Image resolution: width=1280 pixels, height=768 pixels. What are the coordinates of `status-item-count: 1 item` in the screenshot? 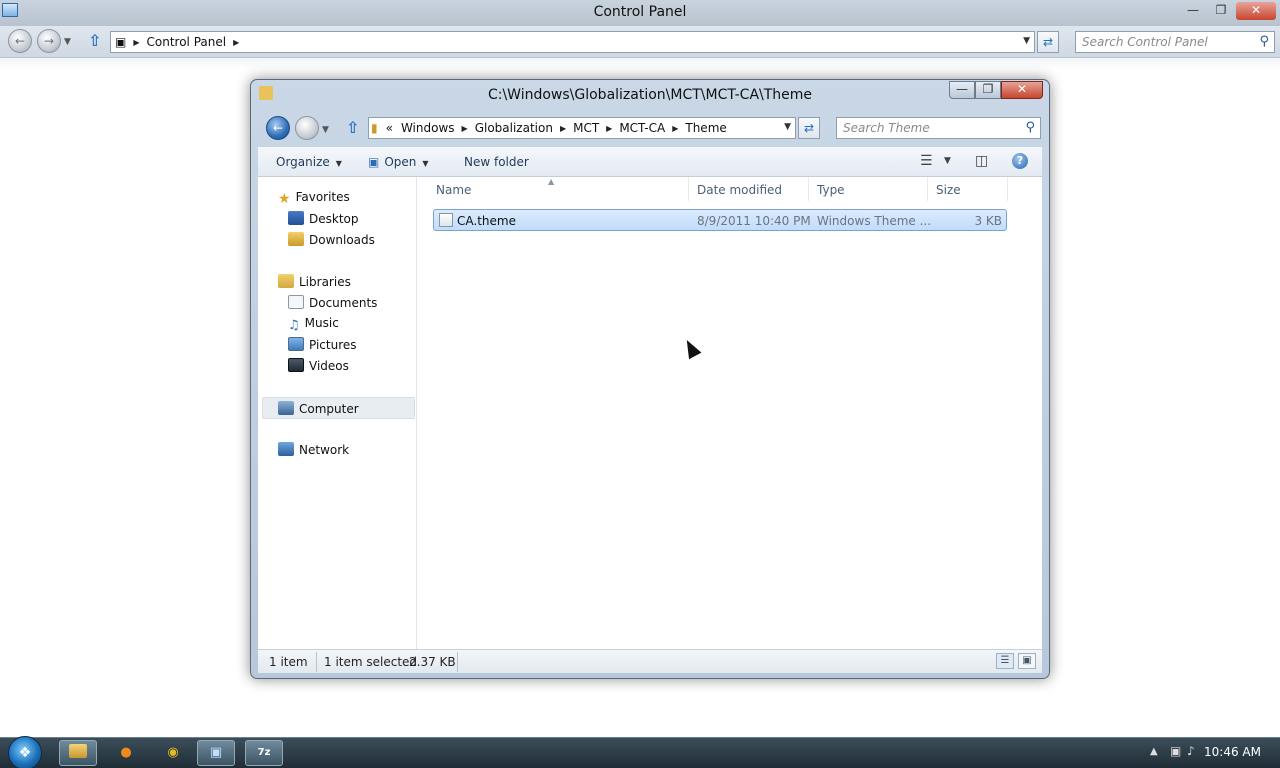 It's located at (288, 662).